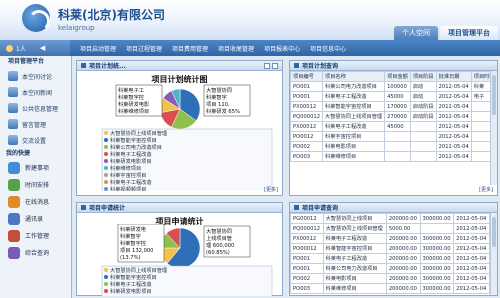  Describe the element at coordinates (453, 76) in the screenshot. I see `column-header: 批准日期` at that location.